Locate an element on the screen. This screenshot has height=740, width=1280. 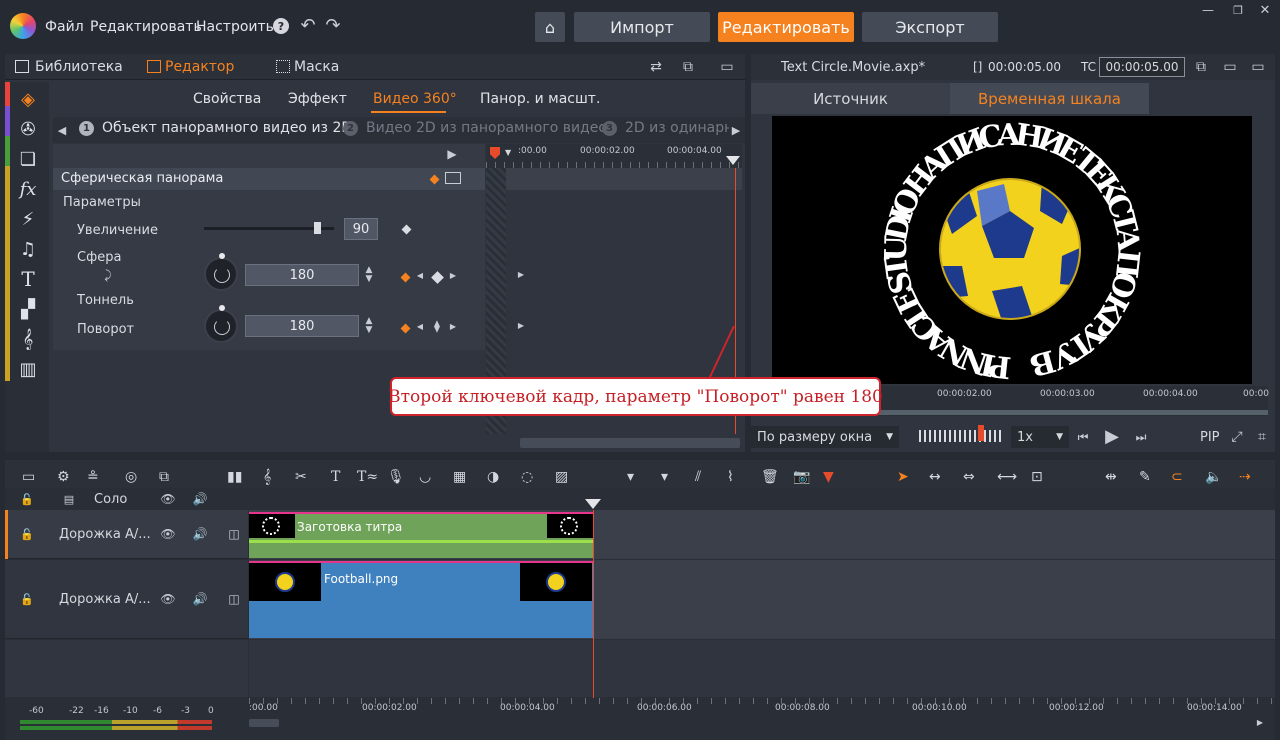
prev-frame-icon: ⏮ is located at coordinates (1083, 437).